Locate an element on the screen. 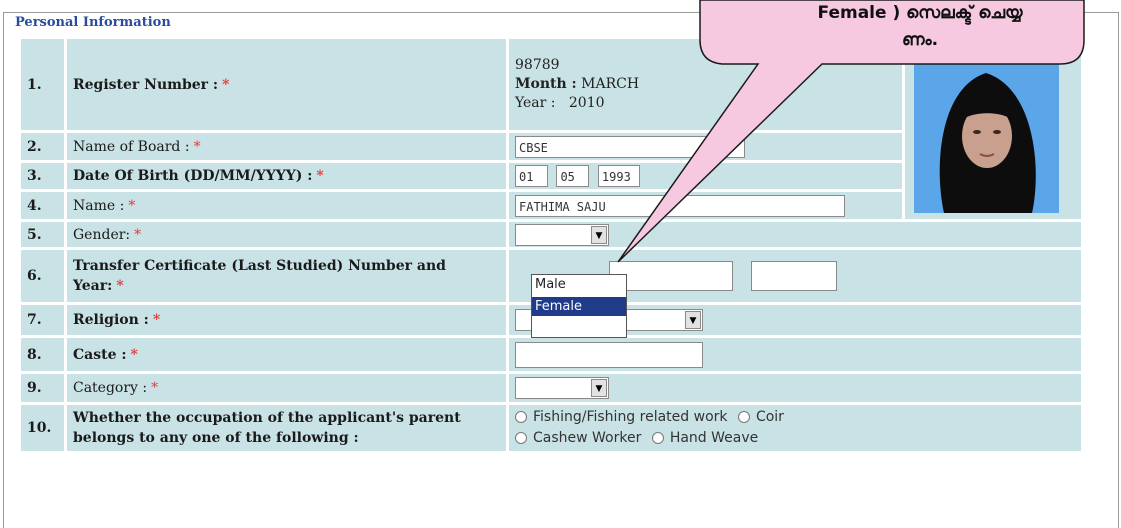  occupation-option-label: Hand Weave is located at coordinates (714, 438).